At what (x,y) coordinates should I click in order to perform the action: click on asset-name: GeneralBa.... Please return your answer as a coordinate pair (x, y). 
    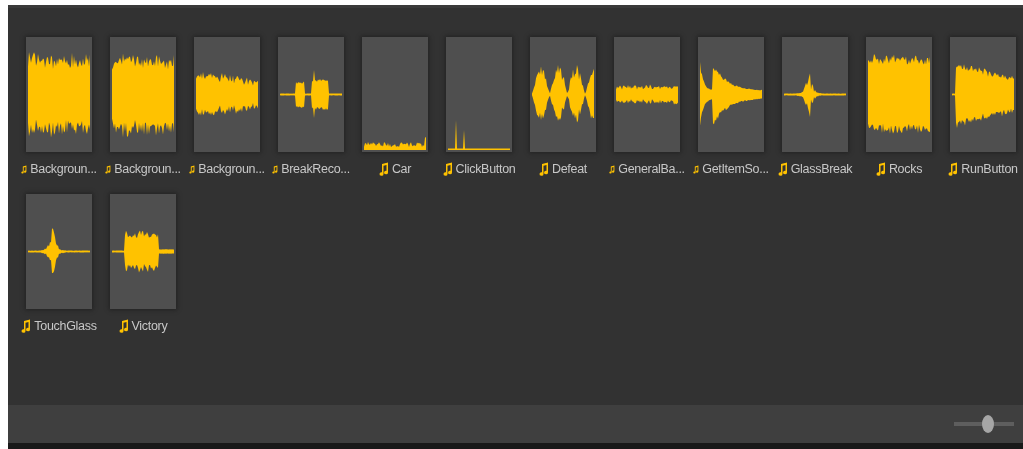
    Looking at the image, I should click on (651, 169).